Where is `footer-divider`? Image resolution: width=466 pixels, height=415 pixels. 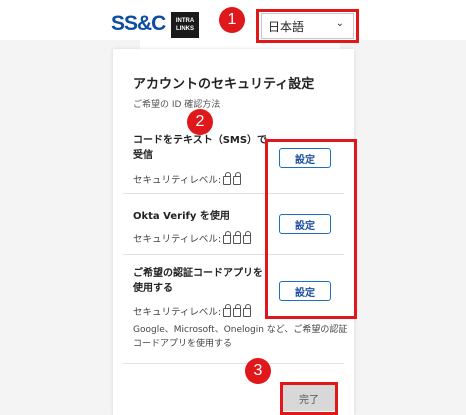 footer-divider is located at coordinates (233, 363).